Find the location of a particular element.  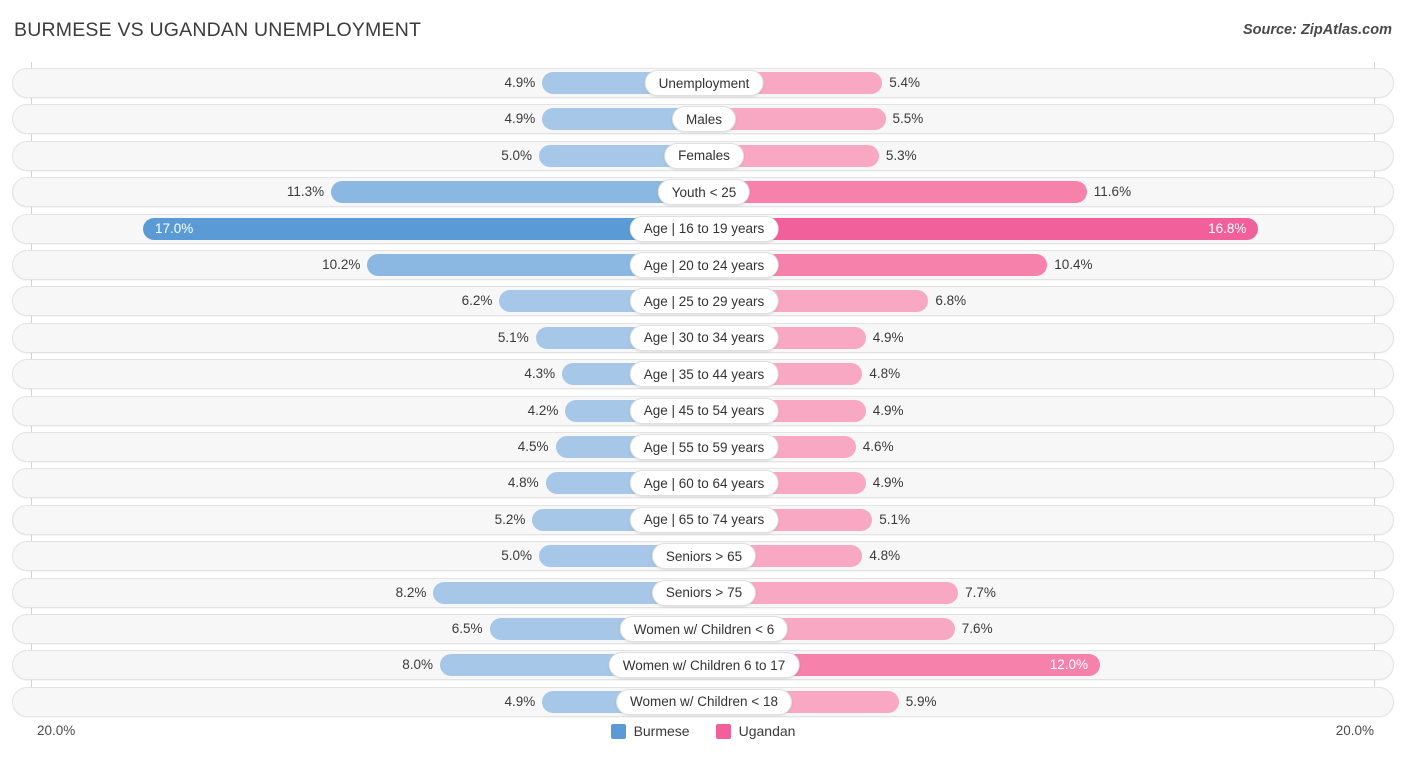

value-label-burmese: 6.2% is located at coordinates (477, 301).